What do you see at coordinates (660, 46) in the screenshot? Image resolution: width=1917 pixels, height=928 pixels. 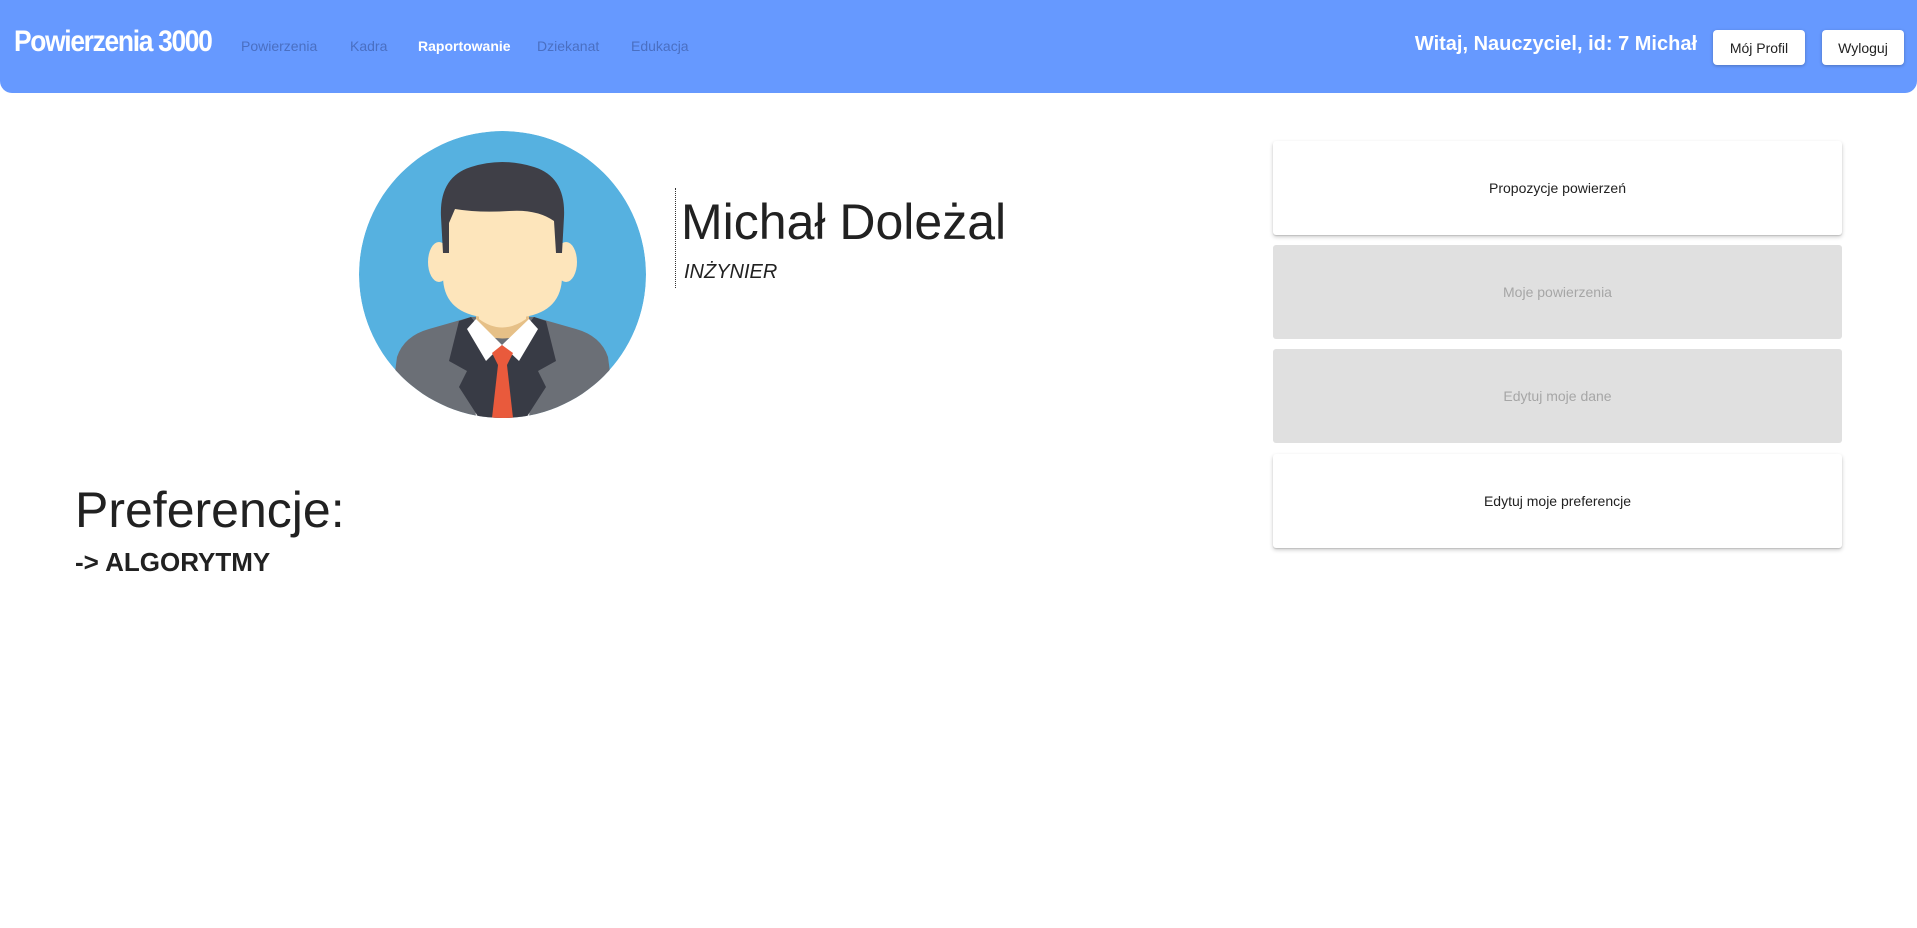 I see `nav-link-edukacja: Edukacja` at bounding box center [660, 46].